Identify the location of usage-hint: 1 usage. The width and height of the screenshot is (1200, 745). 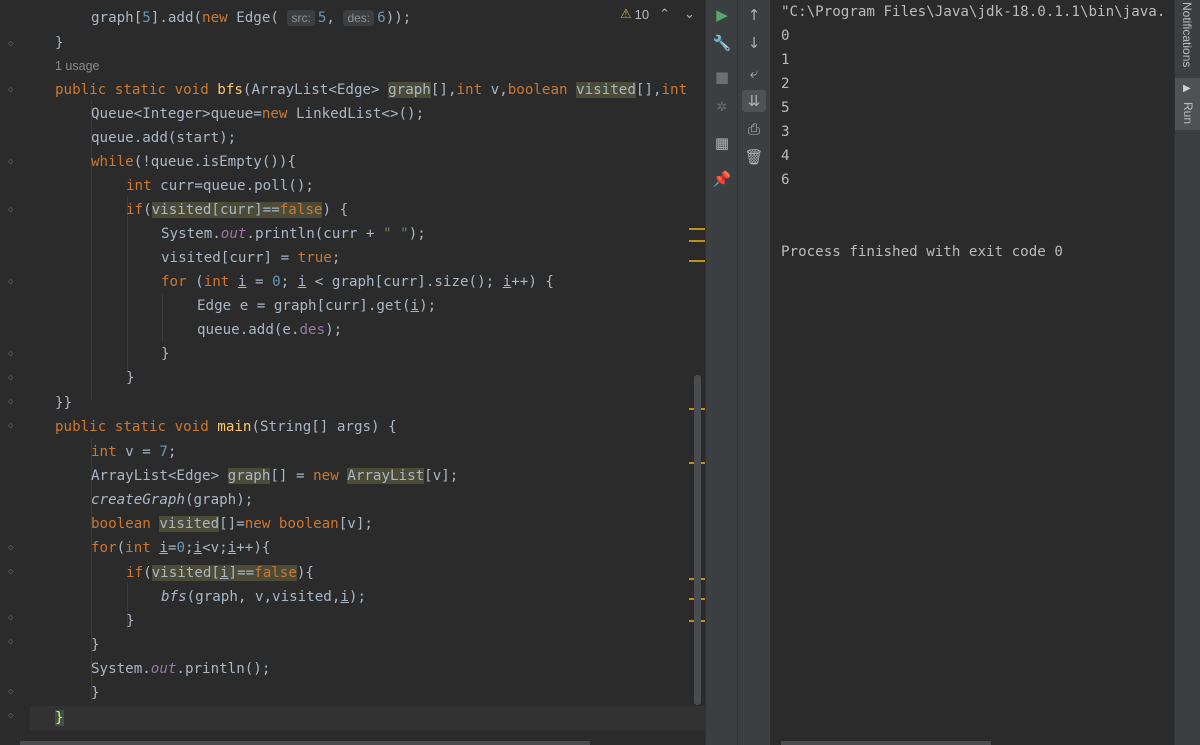
(77, 66).